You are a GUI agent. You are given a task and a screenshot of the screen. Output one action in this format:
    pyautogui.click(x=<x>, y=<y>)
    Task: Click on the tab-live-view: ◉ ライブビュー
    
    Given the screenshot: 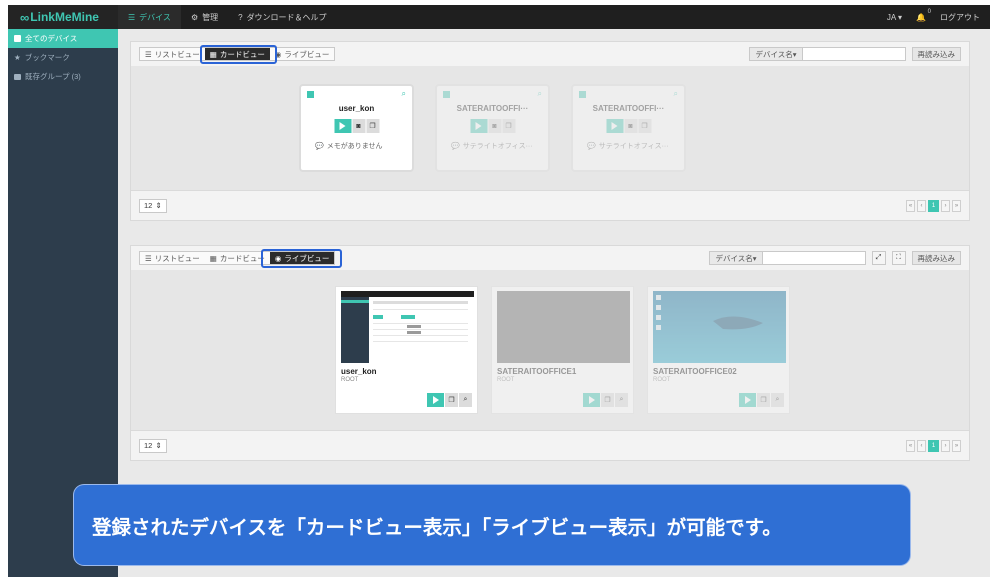 What is the action you would take?
    pyautogui.click(x=302, y=54)
    